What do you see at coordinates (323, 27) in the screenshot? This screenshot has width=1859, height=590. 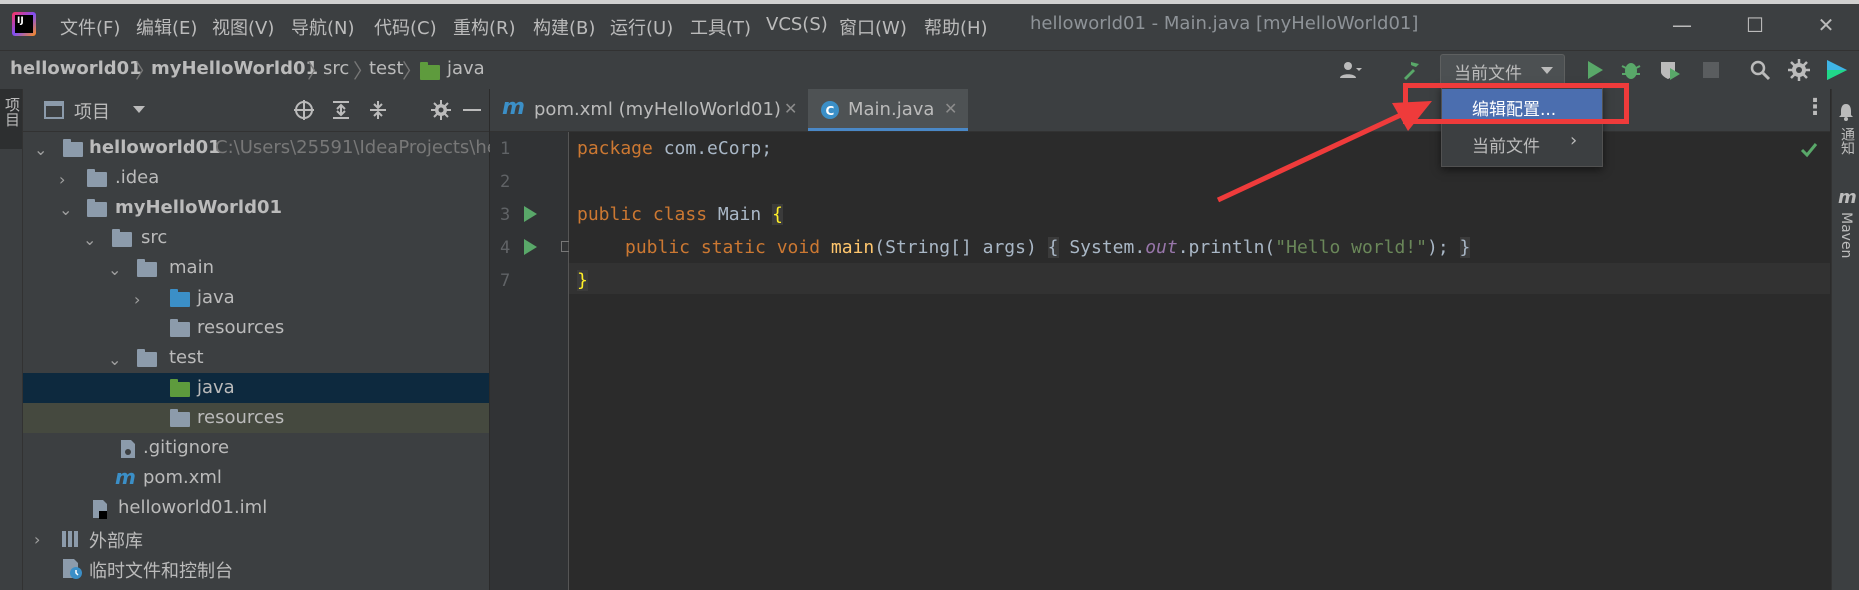 I see `menu-navigate: 导航(N)` at bounding box center [323, 27].